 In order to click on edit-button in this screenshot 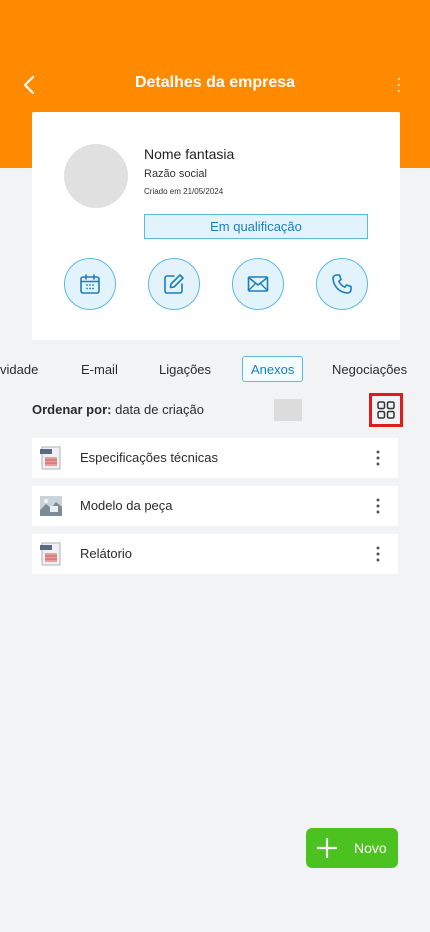, I will do `click(174, 284)`.